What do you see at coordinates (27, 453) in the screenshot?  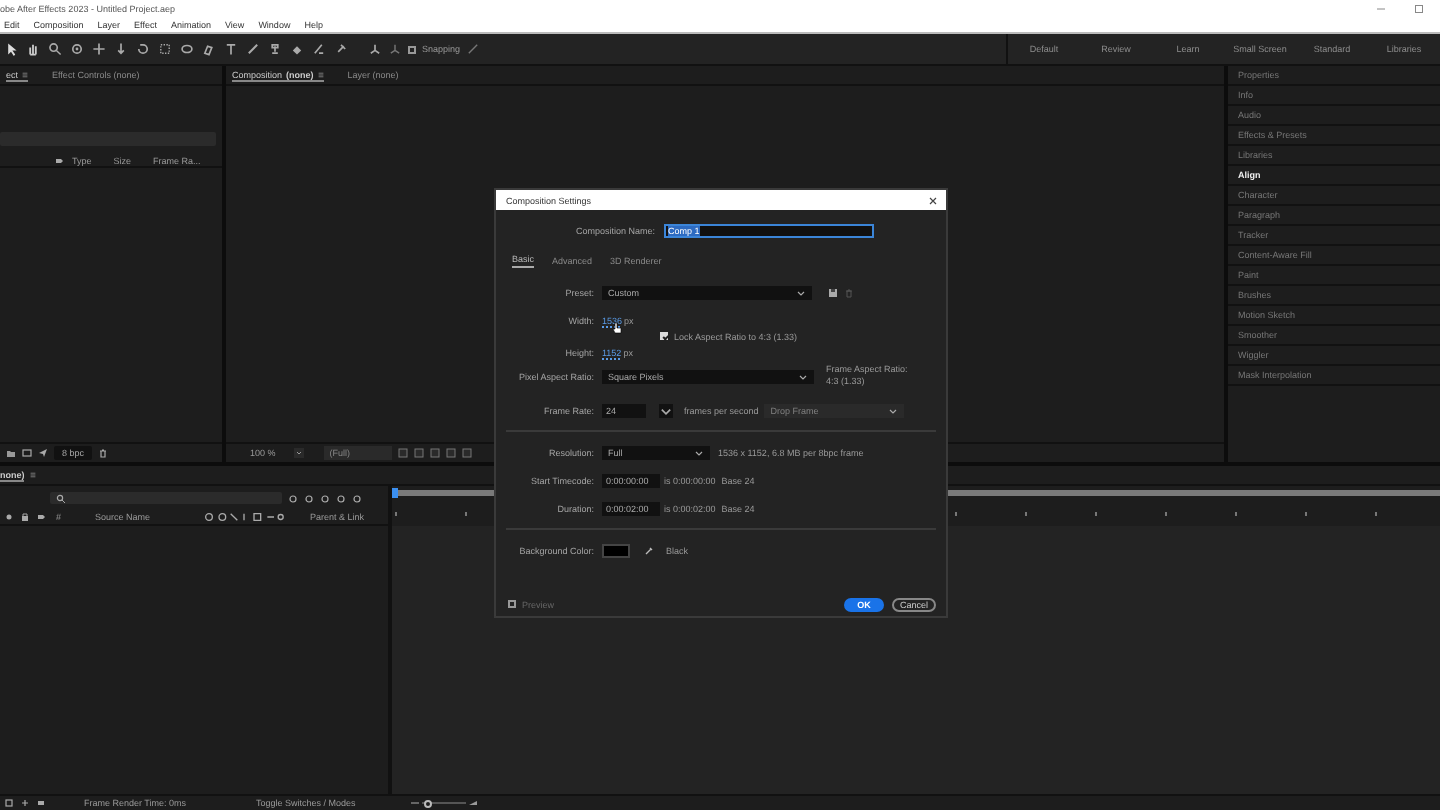 I see `composition-icon` at bounding box center [27, 453].